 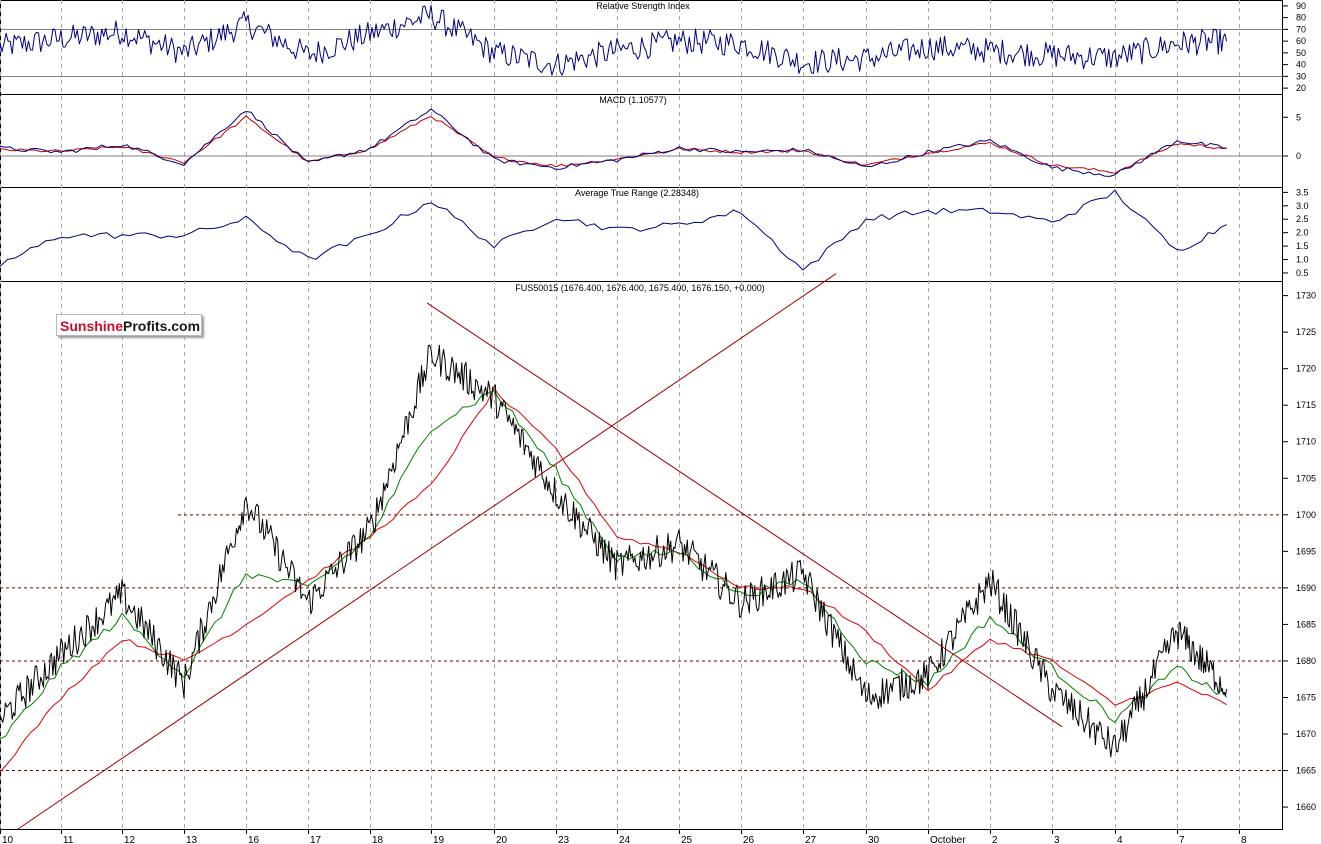 What do you see at coordinates (1302, 246) in the screenshot?
I see `y-tick-label: 1.5` at bounding box center [1302, 246].